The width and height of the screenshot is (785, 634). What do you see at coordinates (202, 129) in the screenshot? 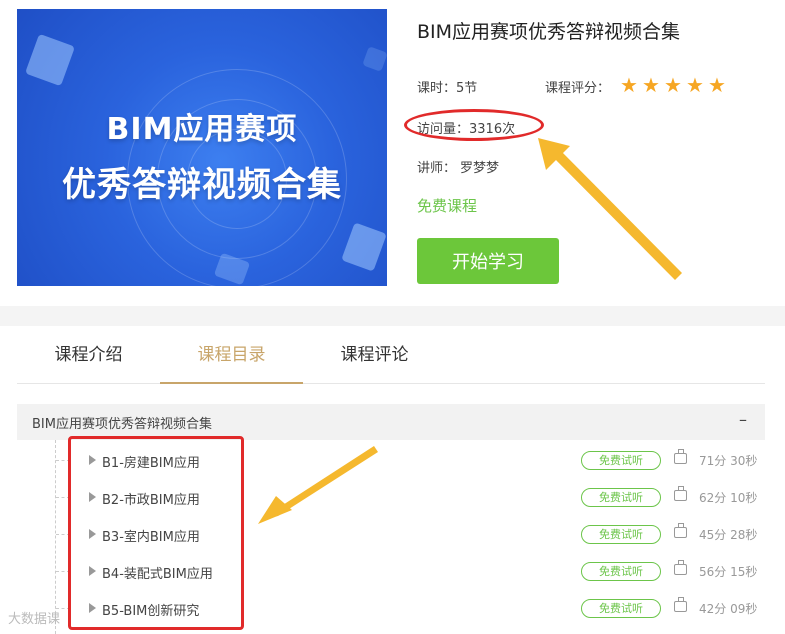
I see `banner-title-line1: BIM应用赛项` at bounding box center [202, 129].